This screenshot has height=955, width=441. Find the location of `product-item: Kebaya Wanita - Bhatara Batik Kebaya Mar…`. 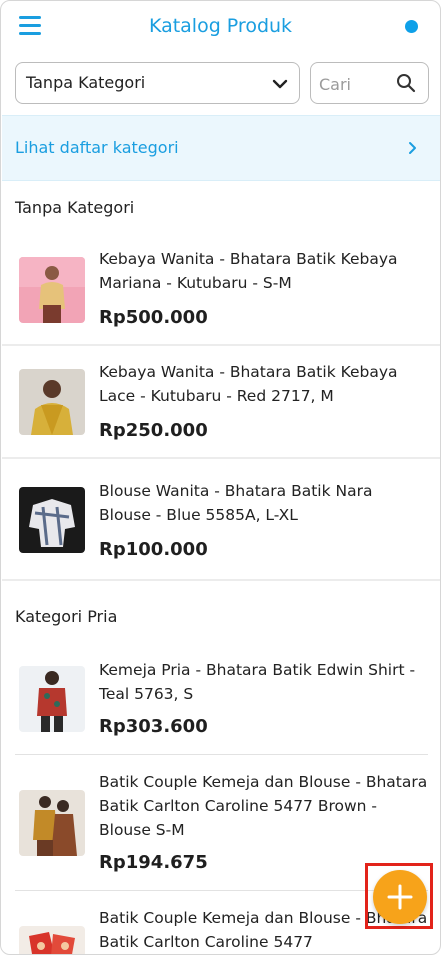

product-item: Kebaya Wanita - Bhatara Batik Kebaya Mar… is located at coordinates (221, 291).